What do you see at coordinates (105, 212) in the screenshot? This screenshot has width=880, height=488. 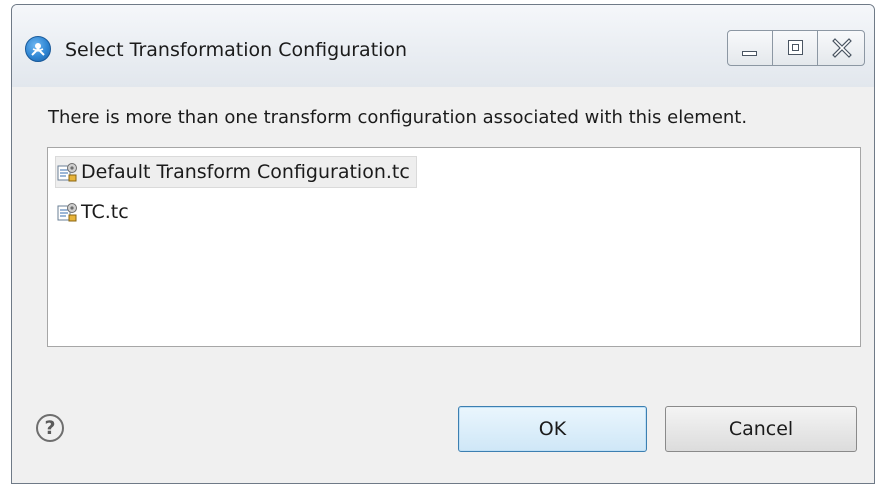 I see `list-item-label: TC.tc` at bounding box center [105, 212].